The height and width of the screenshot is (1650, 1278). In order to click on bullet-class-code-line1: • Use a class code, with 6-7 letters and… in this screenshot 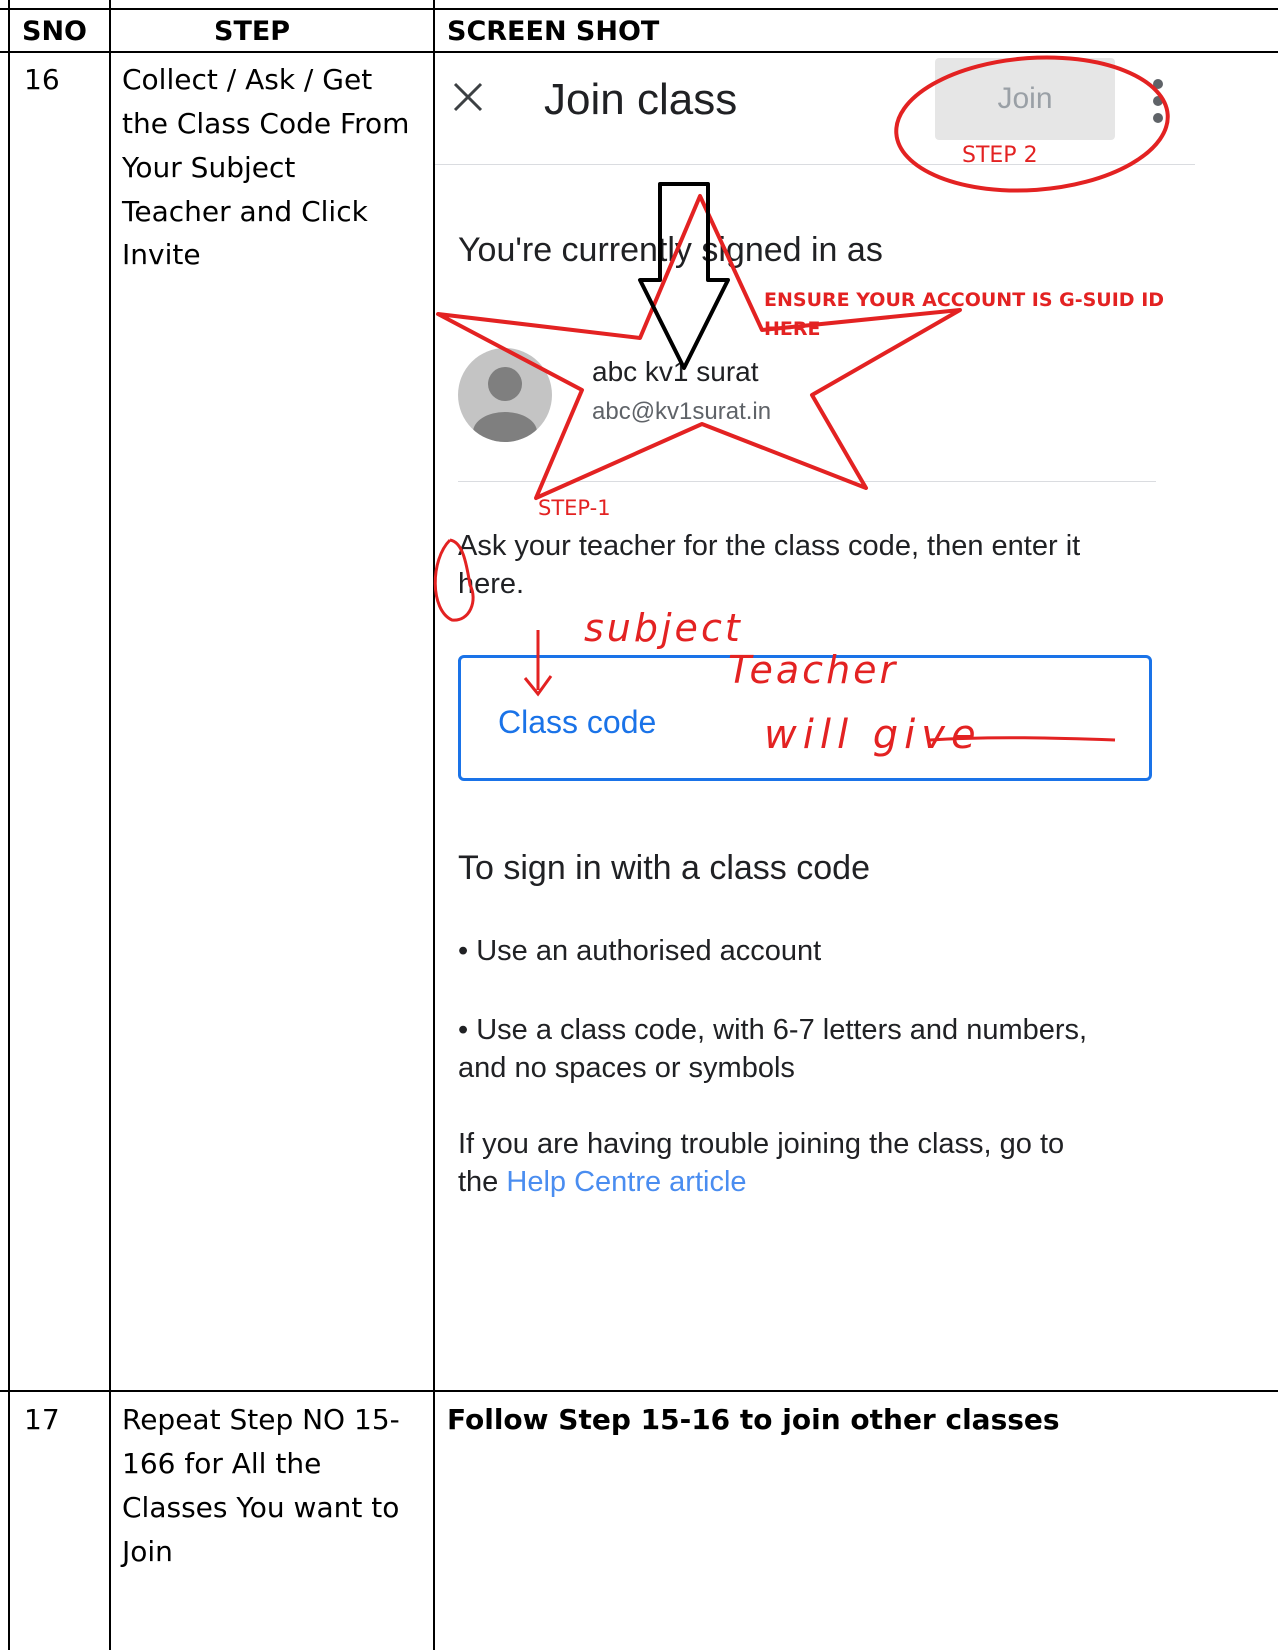, I will do `click(773, 1030)`.